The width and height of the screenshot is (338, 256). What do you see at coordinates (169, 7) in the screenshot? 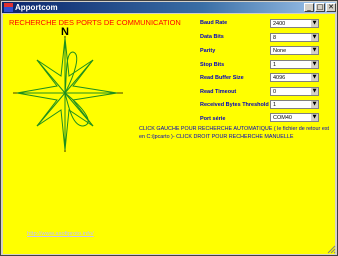
I see `title-bar: Apportcom _ □ ✕` at bounding box center [169, 7].